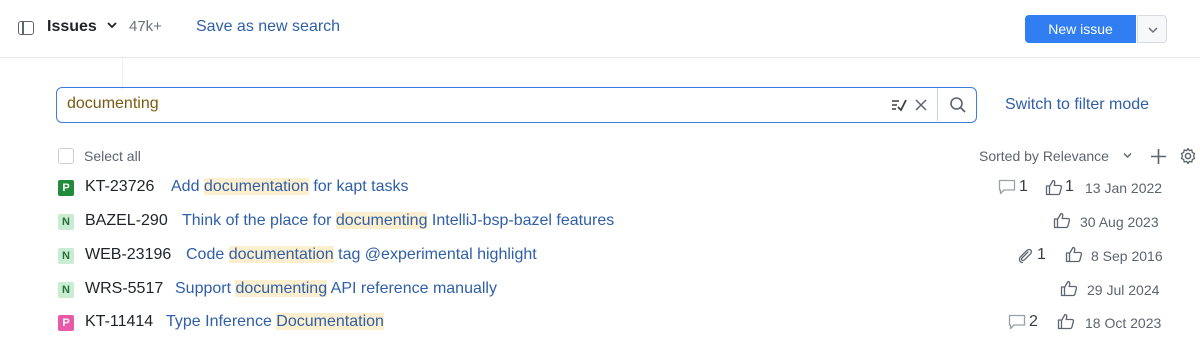  Describe the element at coordinates (898, 105) in the screenshot. I see `check-spelling-icon` at that location.